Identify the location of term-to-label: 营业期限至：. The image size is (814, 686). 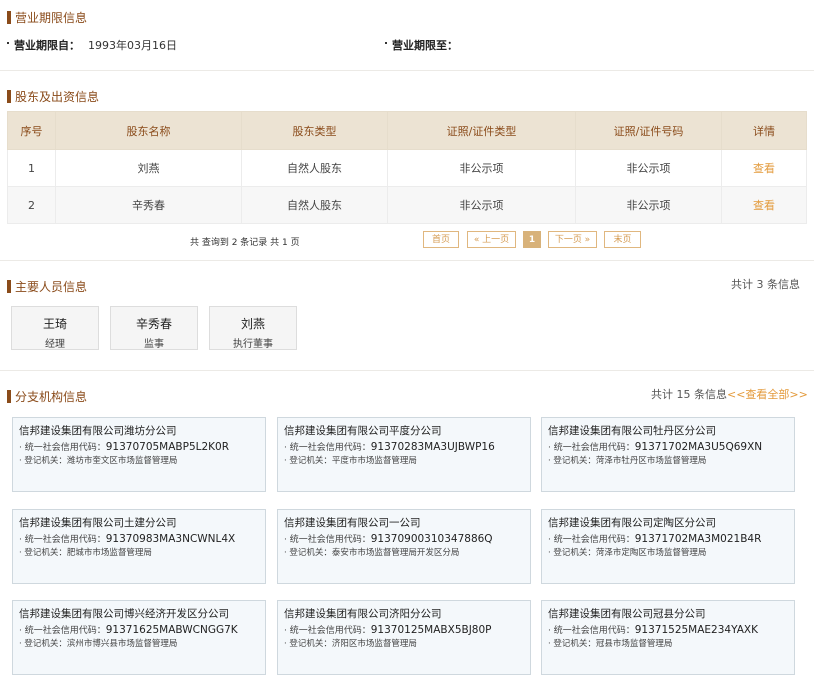
(425, 45).